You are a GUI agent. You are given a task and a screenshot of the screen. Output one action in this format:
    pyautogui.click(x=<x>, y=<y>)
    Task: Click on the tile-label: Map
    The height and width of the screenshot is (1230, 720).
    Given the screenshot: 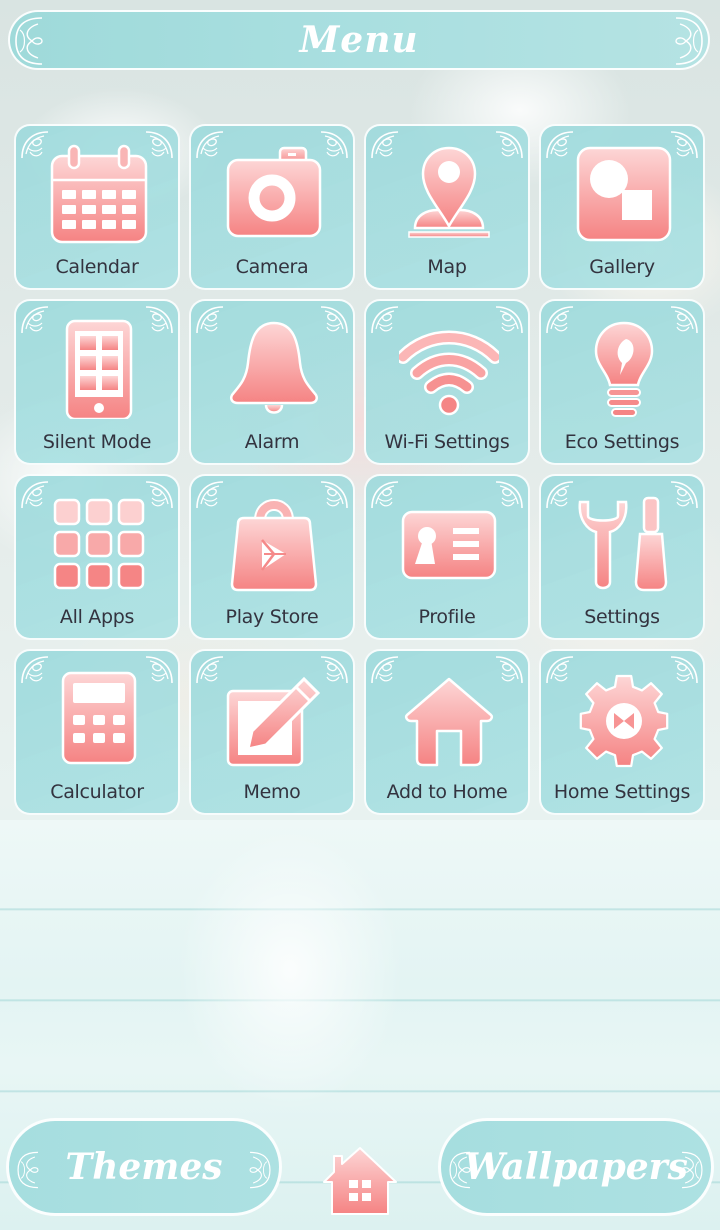 What is the action you would take?
    pyautogui.click(x=447, y=267)
    